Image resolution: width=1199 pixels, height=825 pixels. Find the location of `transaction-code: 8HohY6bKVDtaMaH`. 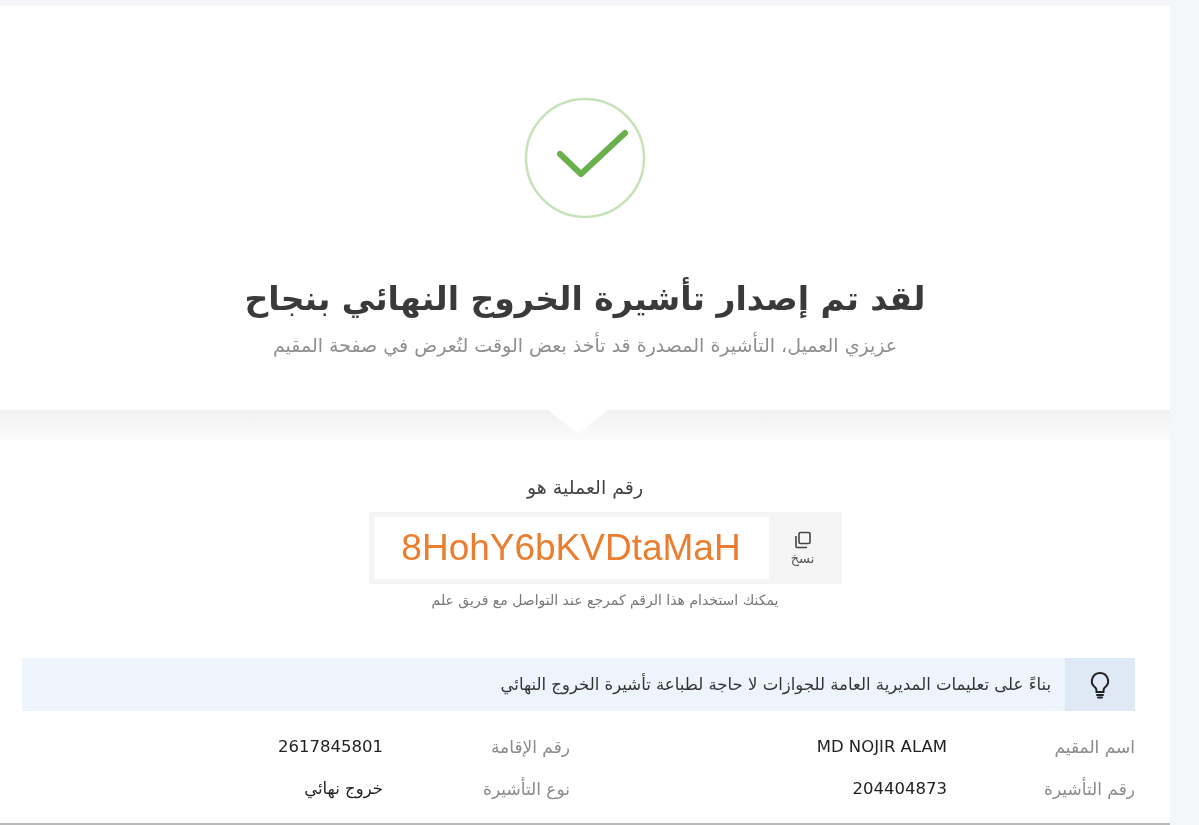

transaction-code: 8HohY6bKVDtaMaH is located at coordinates (571, 548).